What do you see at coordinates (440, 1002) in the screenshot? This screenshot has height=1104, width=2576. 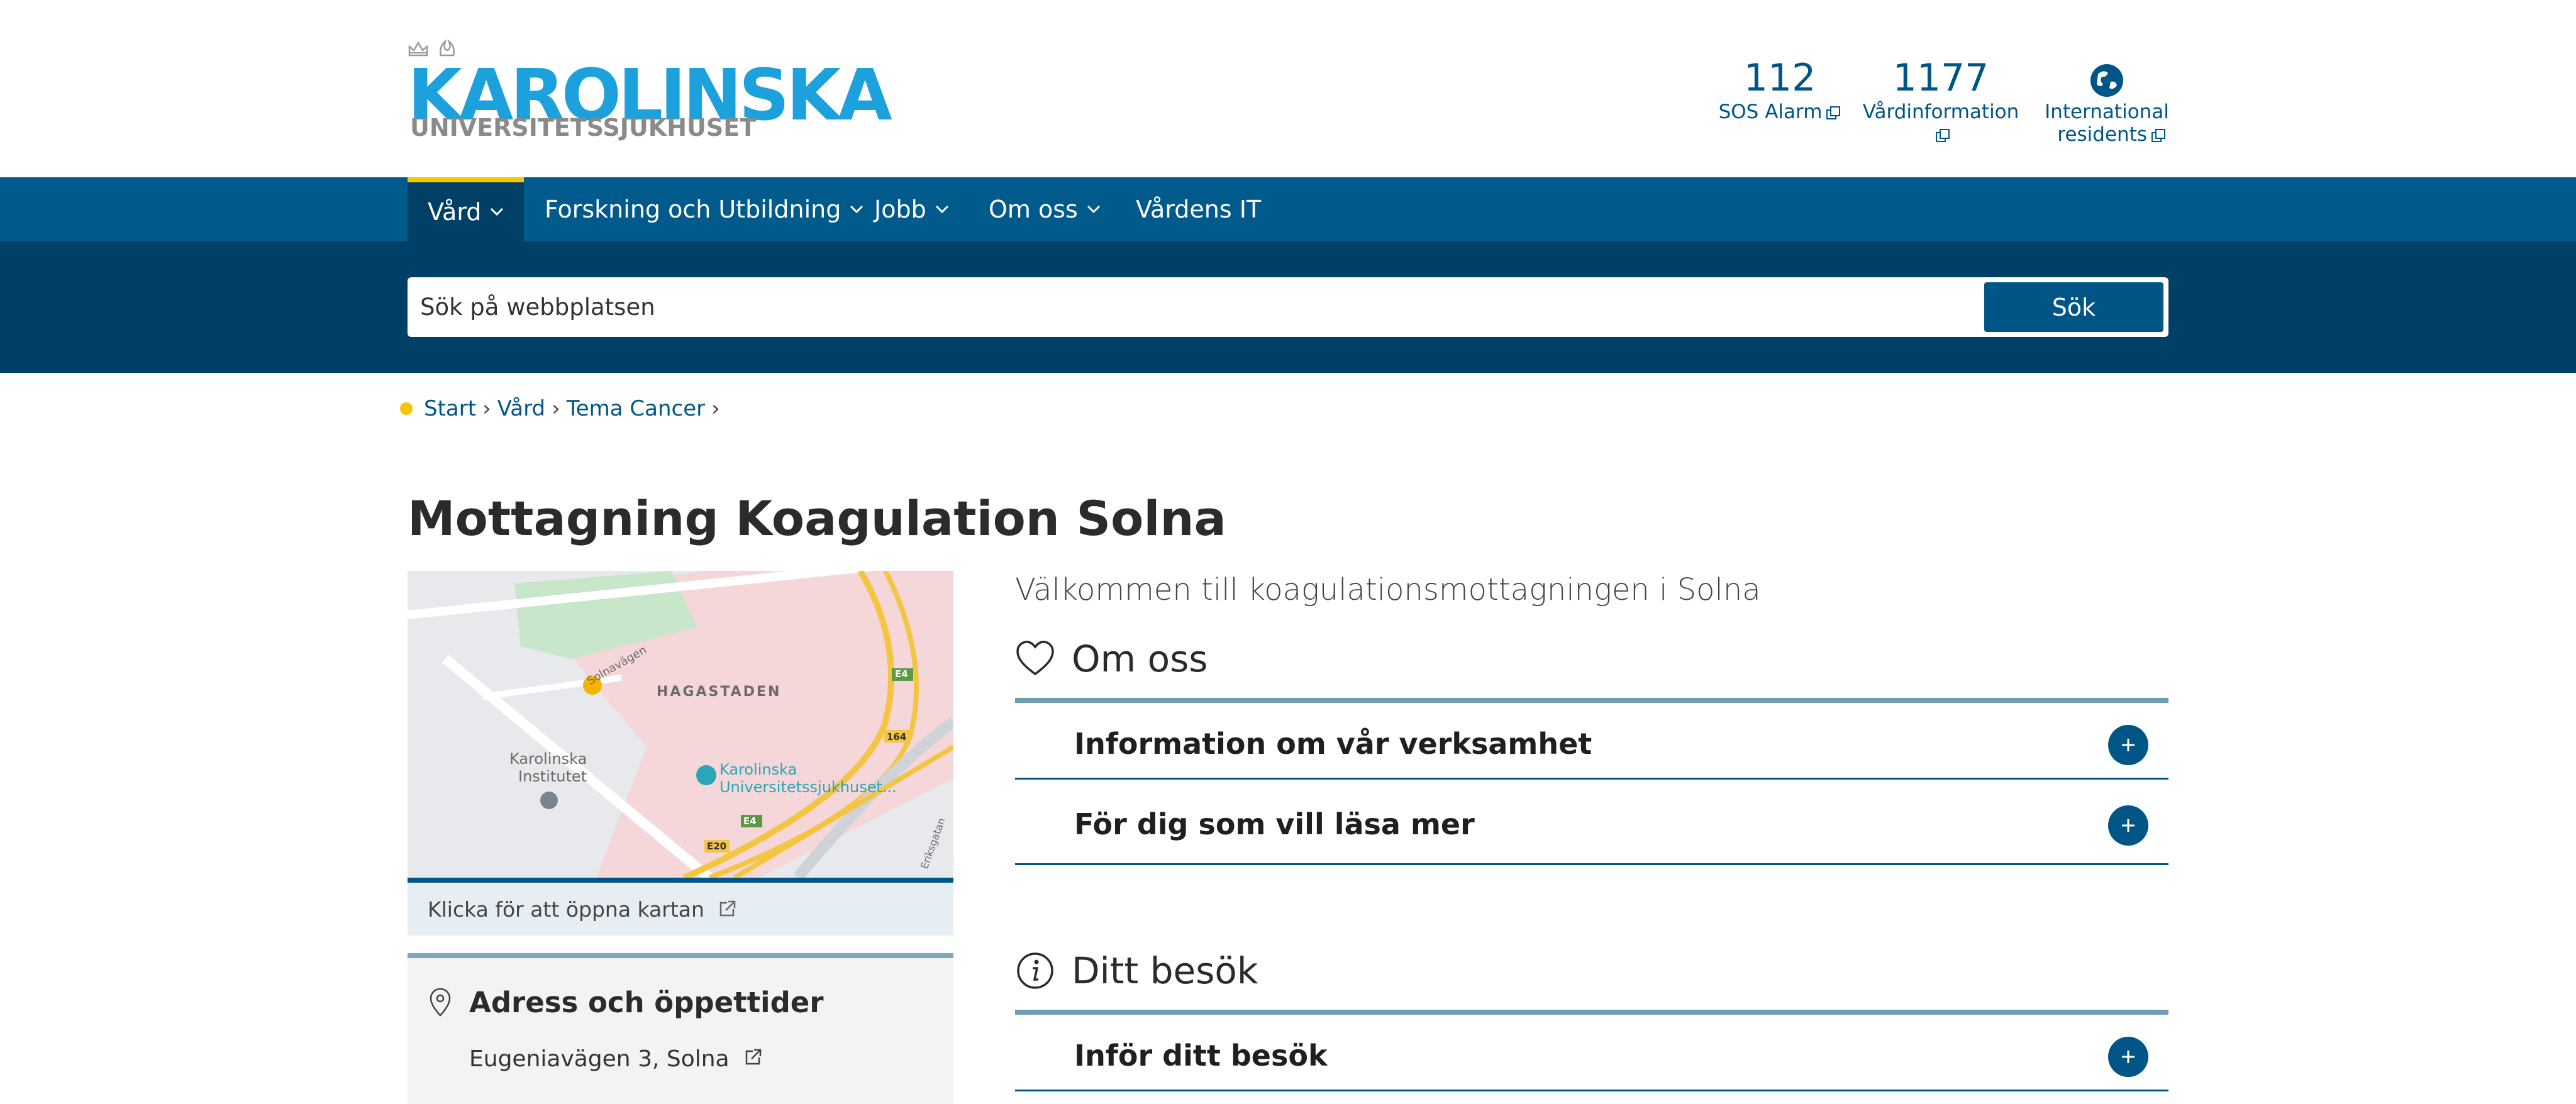 I see `location-pin-icon` at bounding box center [440, 1002].